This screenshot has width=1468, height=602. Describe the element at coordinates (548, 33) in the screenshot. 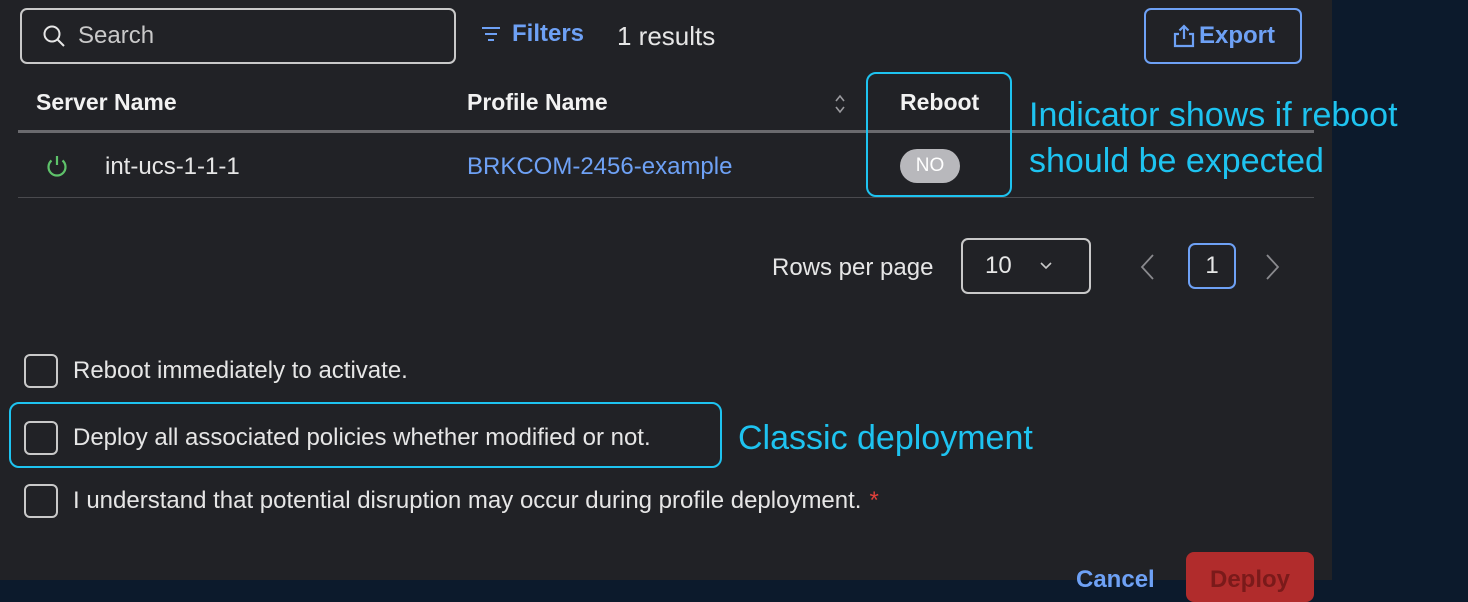

I see `filters-label: Filters` at that location.